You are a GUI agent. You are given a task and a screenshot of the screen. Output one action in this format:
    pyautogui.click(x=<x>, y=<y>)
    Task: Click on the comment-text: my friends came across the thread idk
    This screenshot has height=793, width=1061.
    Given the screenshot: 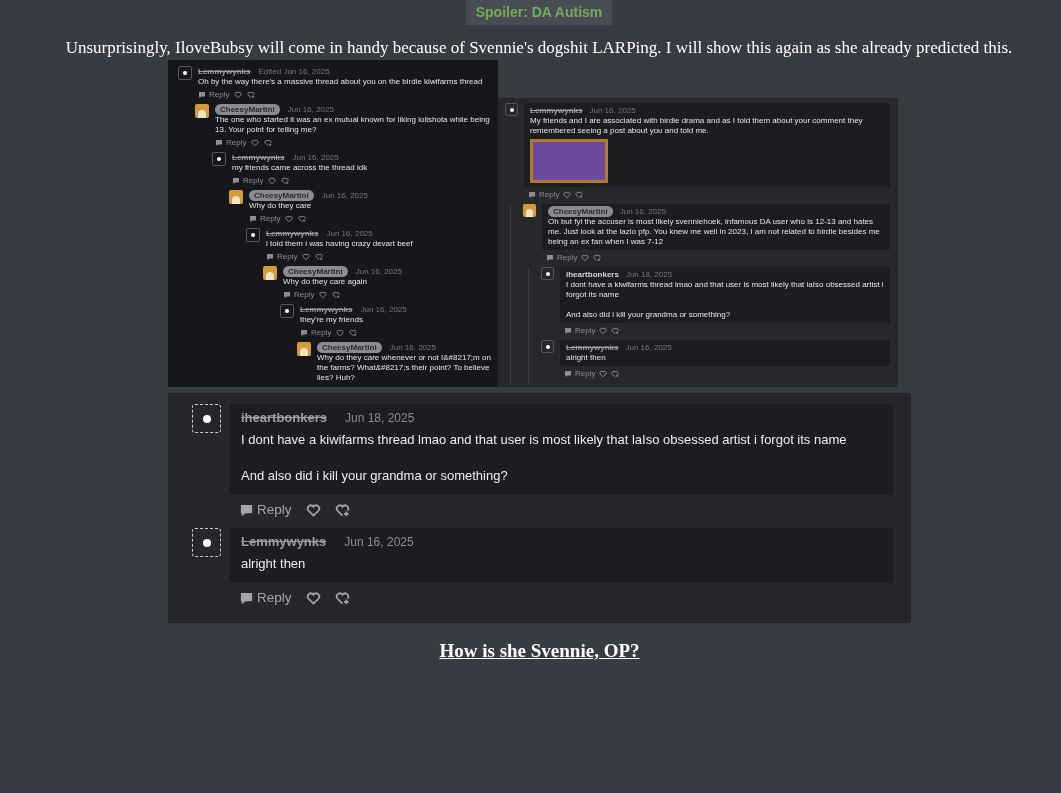 What is the action you would take?
    pyautogui.click(x=300, y=168)
    